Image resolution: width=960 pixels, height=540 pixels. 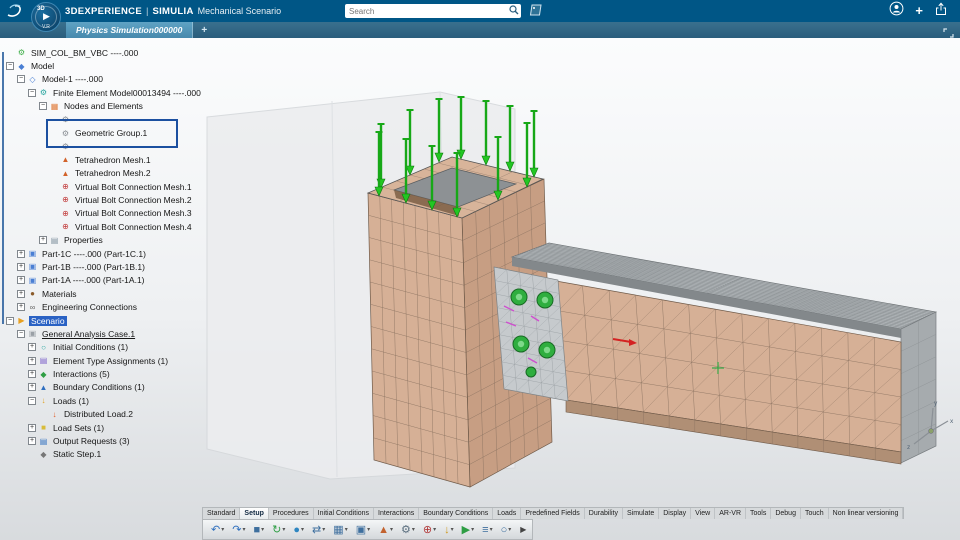 What do you see at coordinates (130, 30) in the screenshot?
I see `tab-physics-simulation: Physics Simulation000000` at bounding box center [130, 30].